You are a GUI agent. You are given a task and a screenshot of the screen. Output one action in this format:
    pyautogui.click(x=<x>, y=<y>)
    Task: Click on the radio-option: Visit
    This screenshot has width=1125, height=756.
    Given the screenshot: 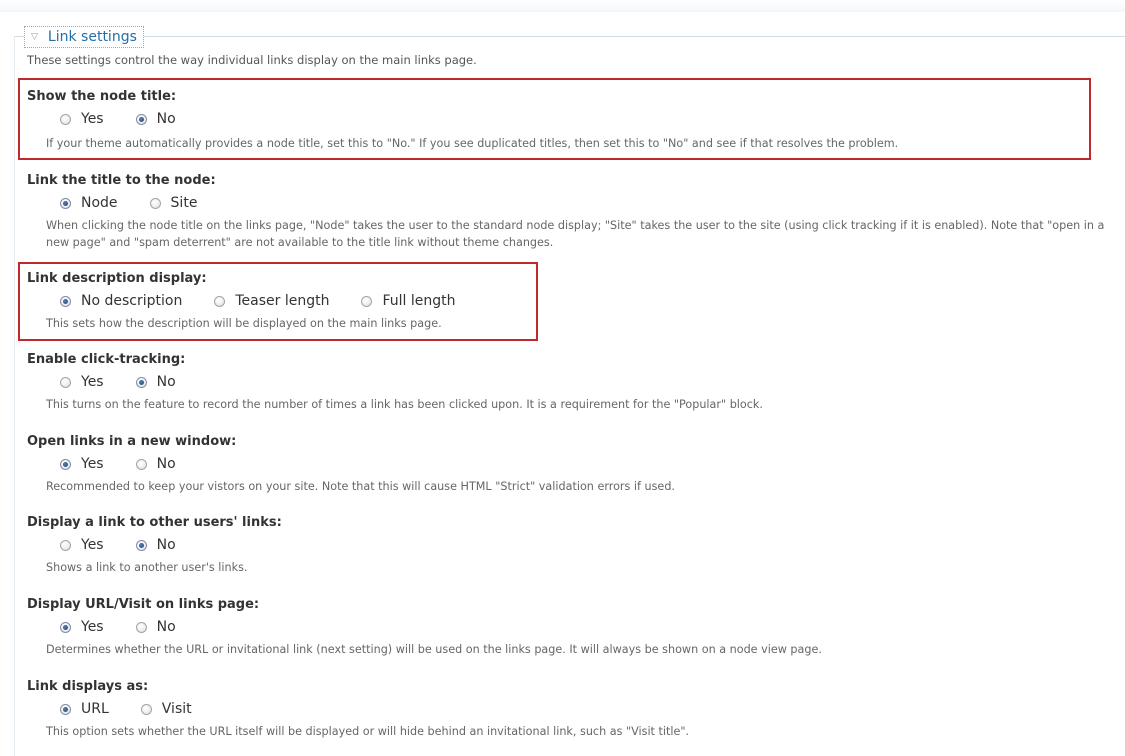 What is the action you would take?
    pyautogui.click(x=166, y=709)
    